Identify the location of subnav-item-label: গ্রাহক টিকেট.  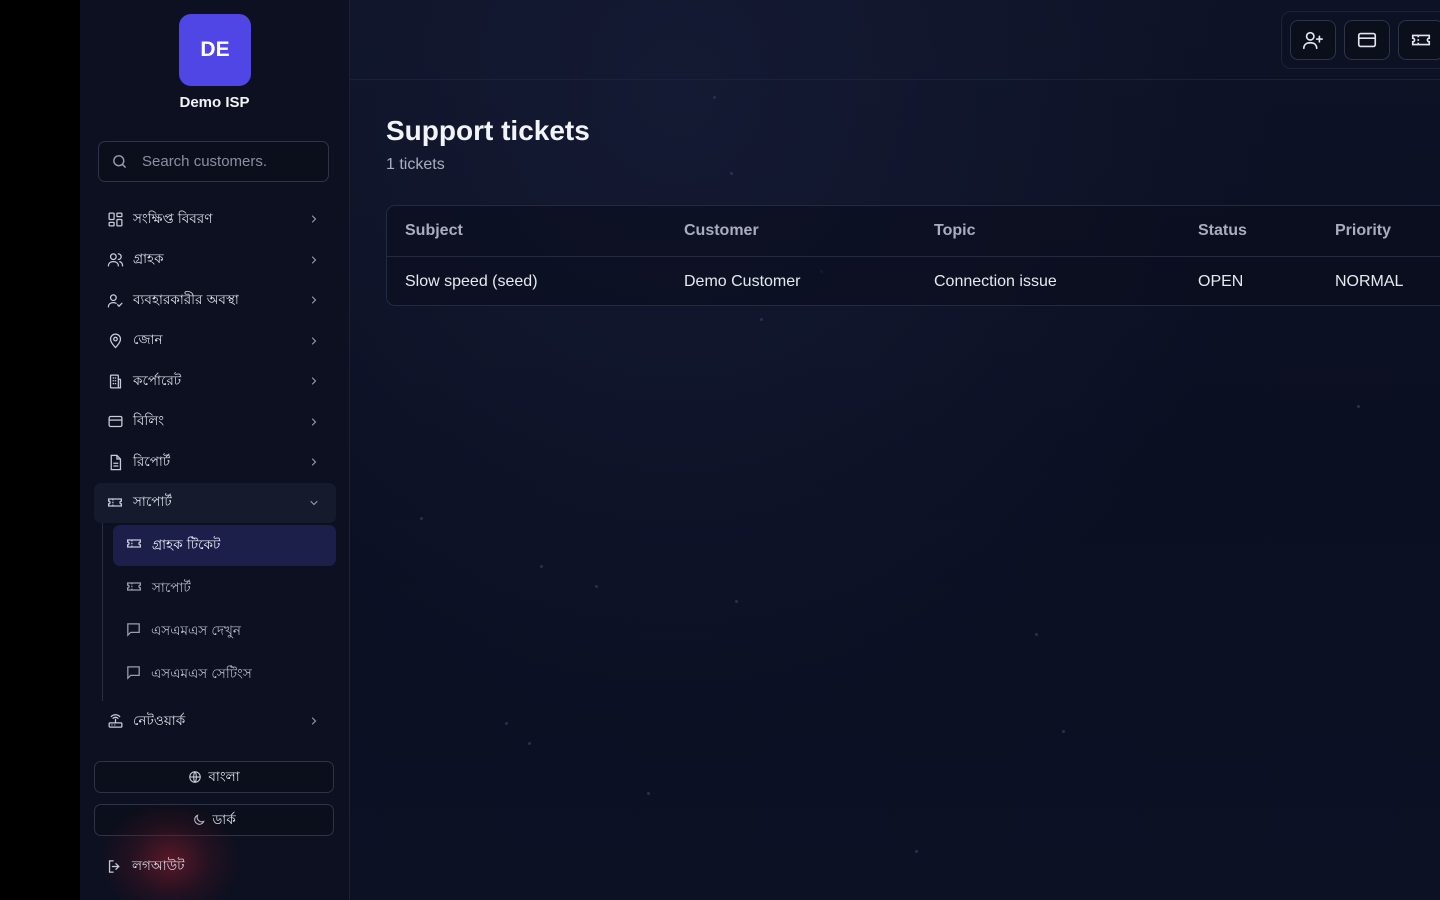
(186, 545).